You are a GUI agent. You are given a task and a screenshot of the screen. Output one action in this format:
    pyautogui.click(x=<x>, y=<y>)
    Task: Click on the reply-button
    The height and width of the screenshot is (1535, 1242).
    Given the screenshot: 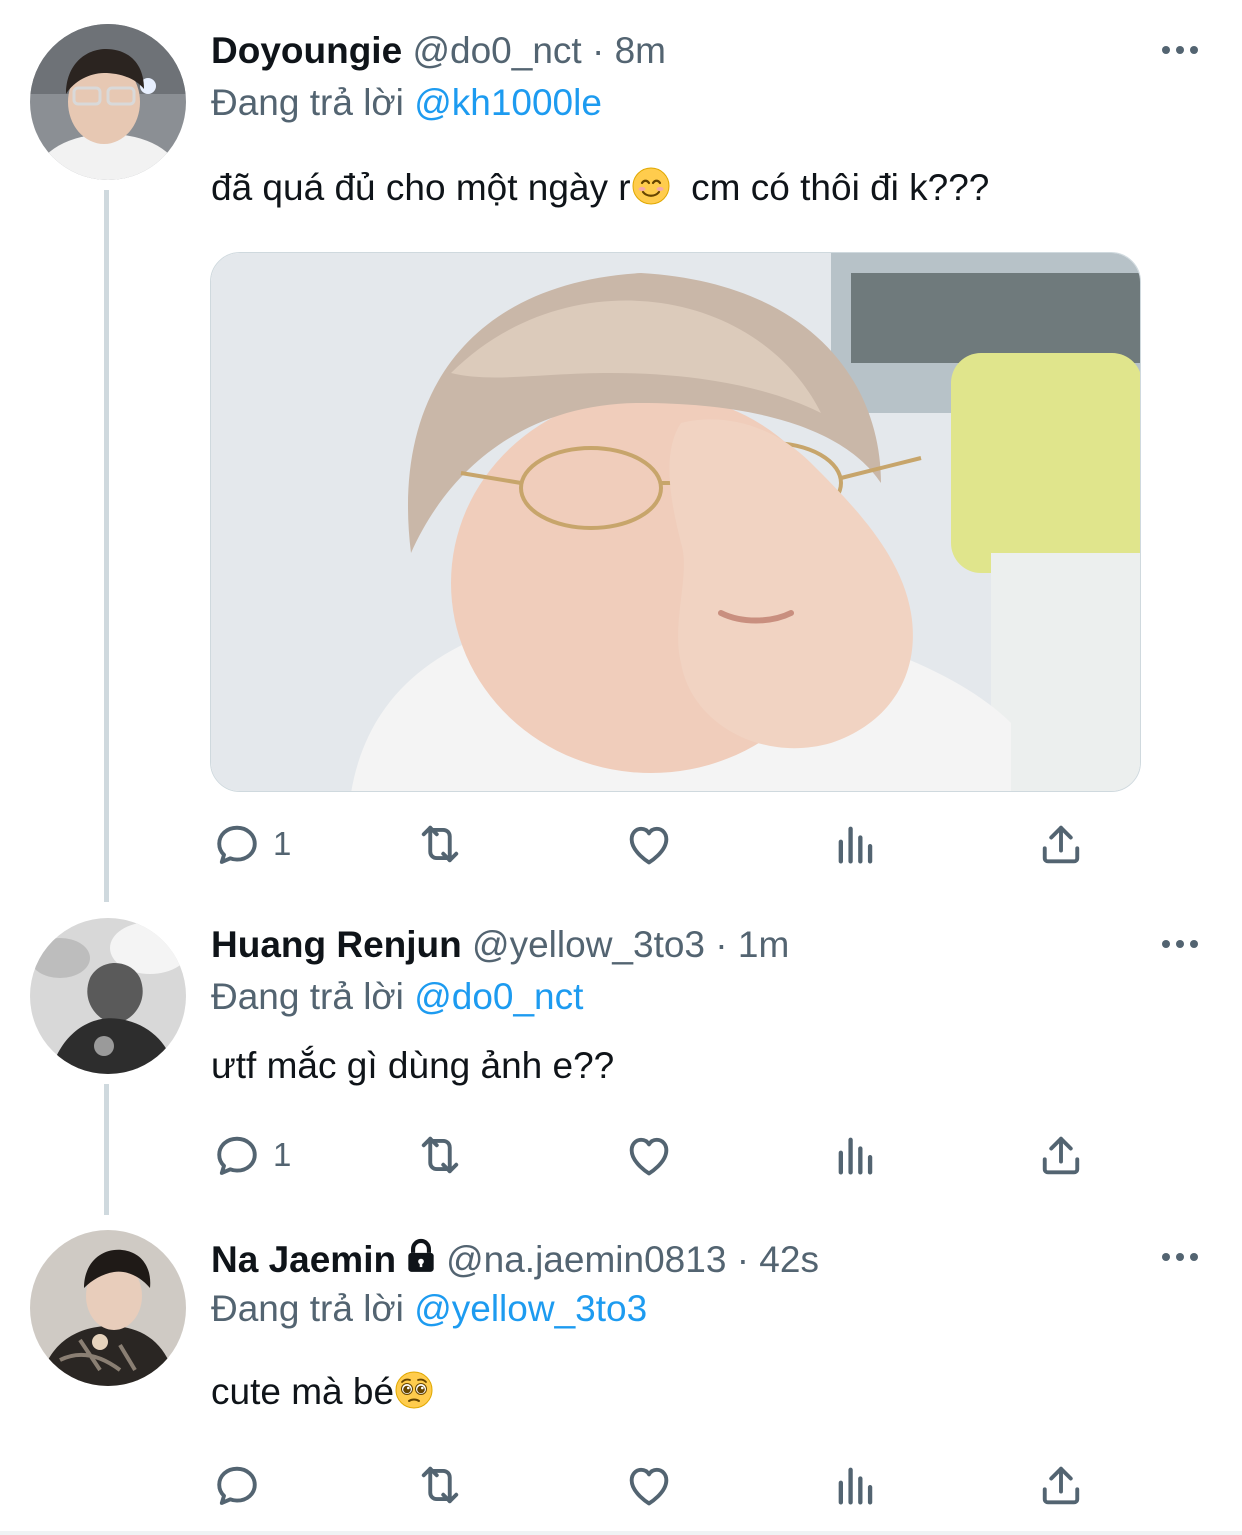 What is the action you would take?
    pyautogui.click(x=242, y=1485)
    